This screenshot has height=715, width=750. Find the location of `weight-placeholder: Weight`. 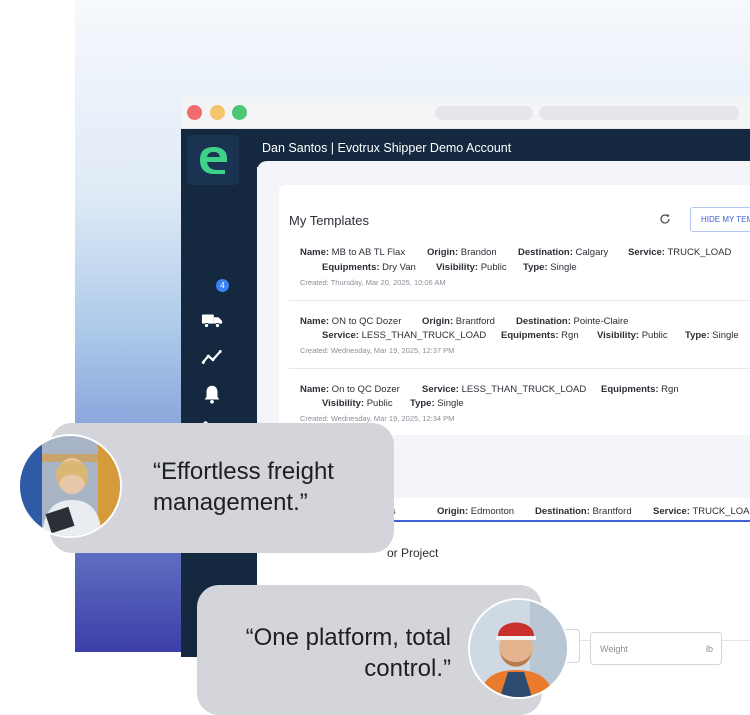

weight-placeholder: Weight is located at coordinates (614, 649).